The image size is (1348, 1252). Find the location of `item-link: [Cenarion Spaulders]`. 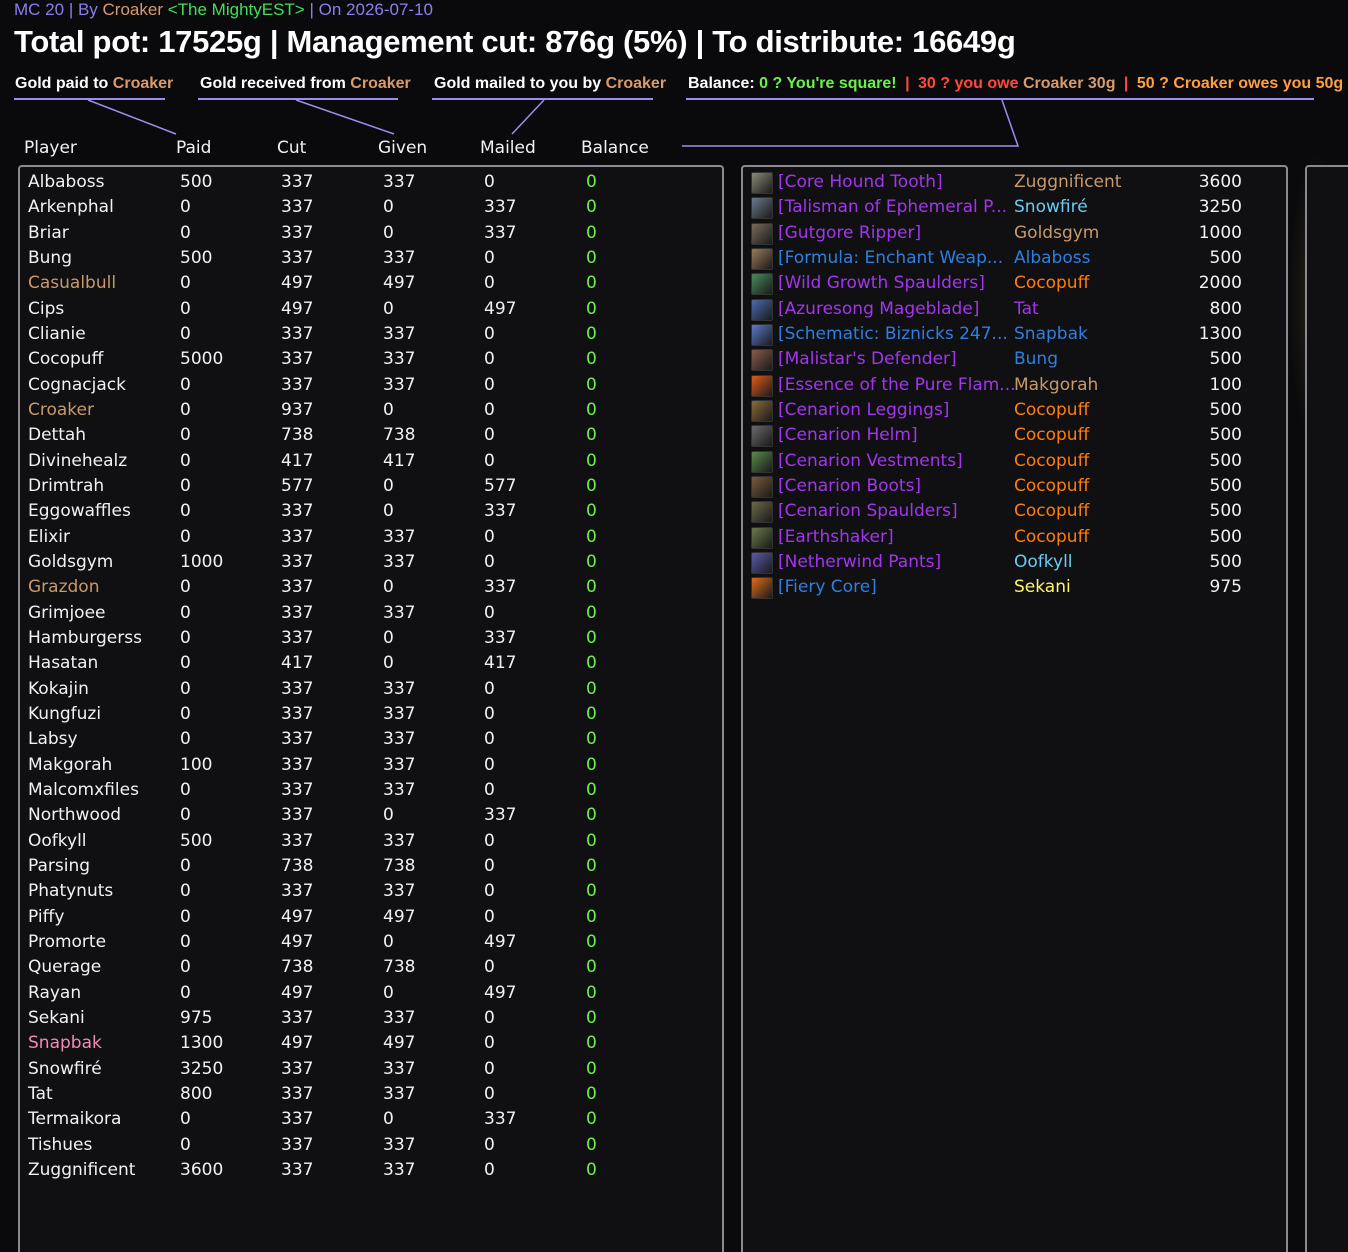

item-link: [Cenarion Spaulders] is located at coordinates (868, 511).